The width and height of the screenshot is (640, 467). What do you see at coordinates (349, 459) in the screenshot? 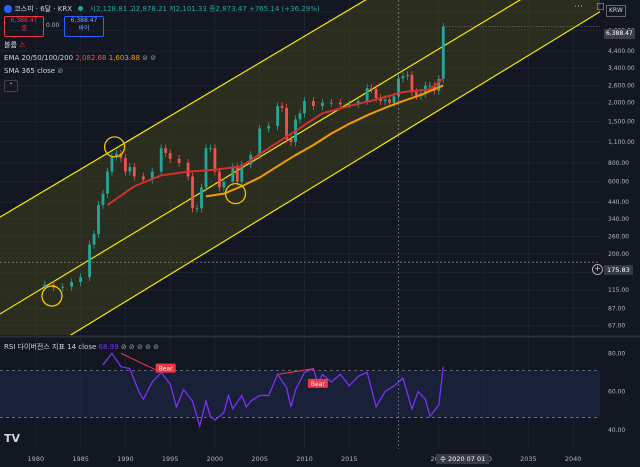
I see `x-tick-label: 2015` at bounding box center [349, 459].